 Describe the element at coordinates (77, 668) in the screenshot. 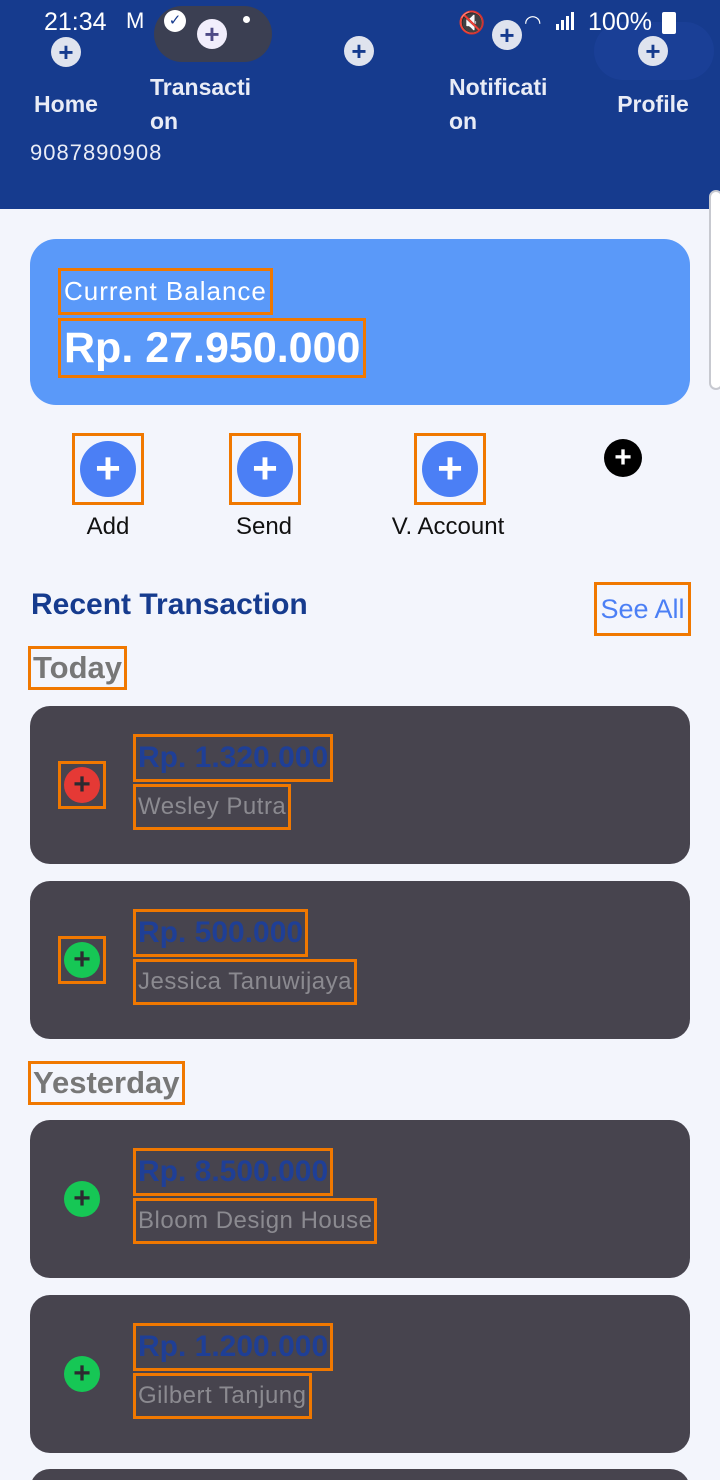

I see `day-label-today: Today` at that location.